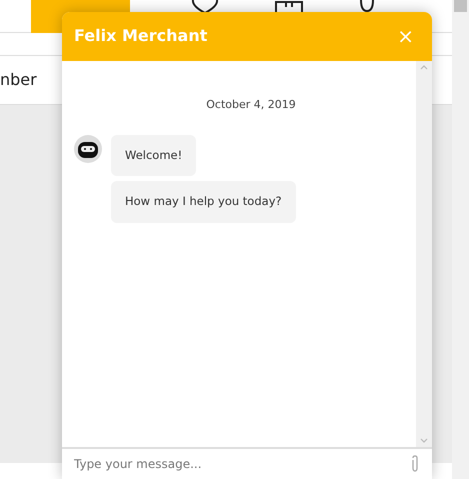  Describe the element at coordinates (153, 155) in the screenshot. I see `message-bubble: Welcome!` at that location.